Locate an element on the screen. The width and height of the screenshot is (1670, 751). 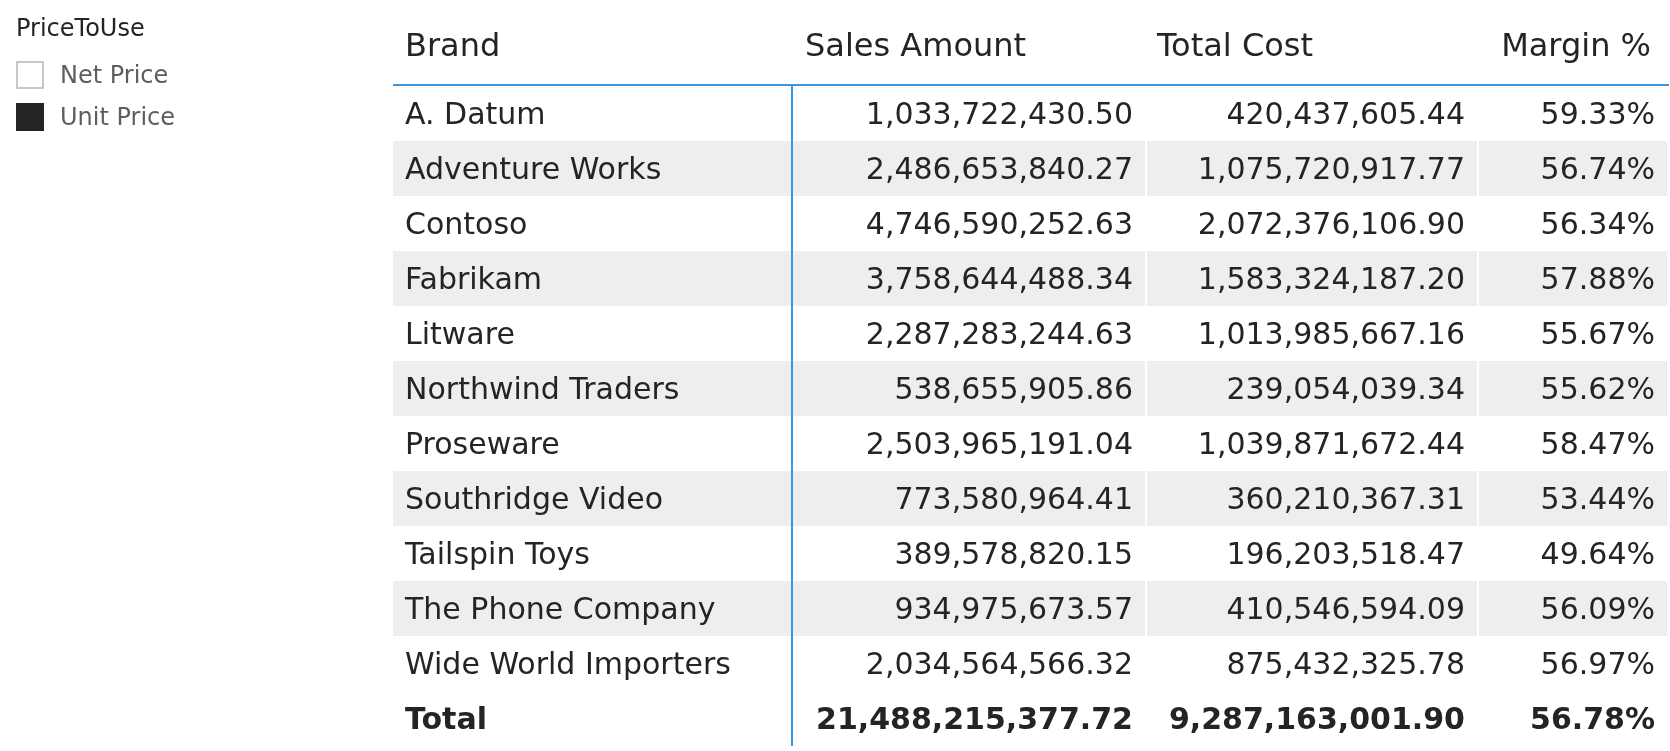
total-cell: Total is located at coordinates (593, 718).